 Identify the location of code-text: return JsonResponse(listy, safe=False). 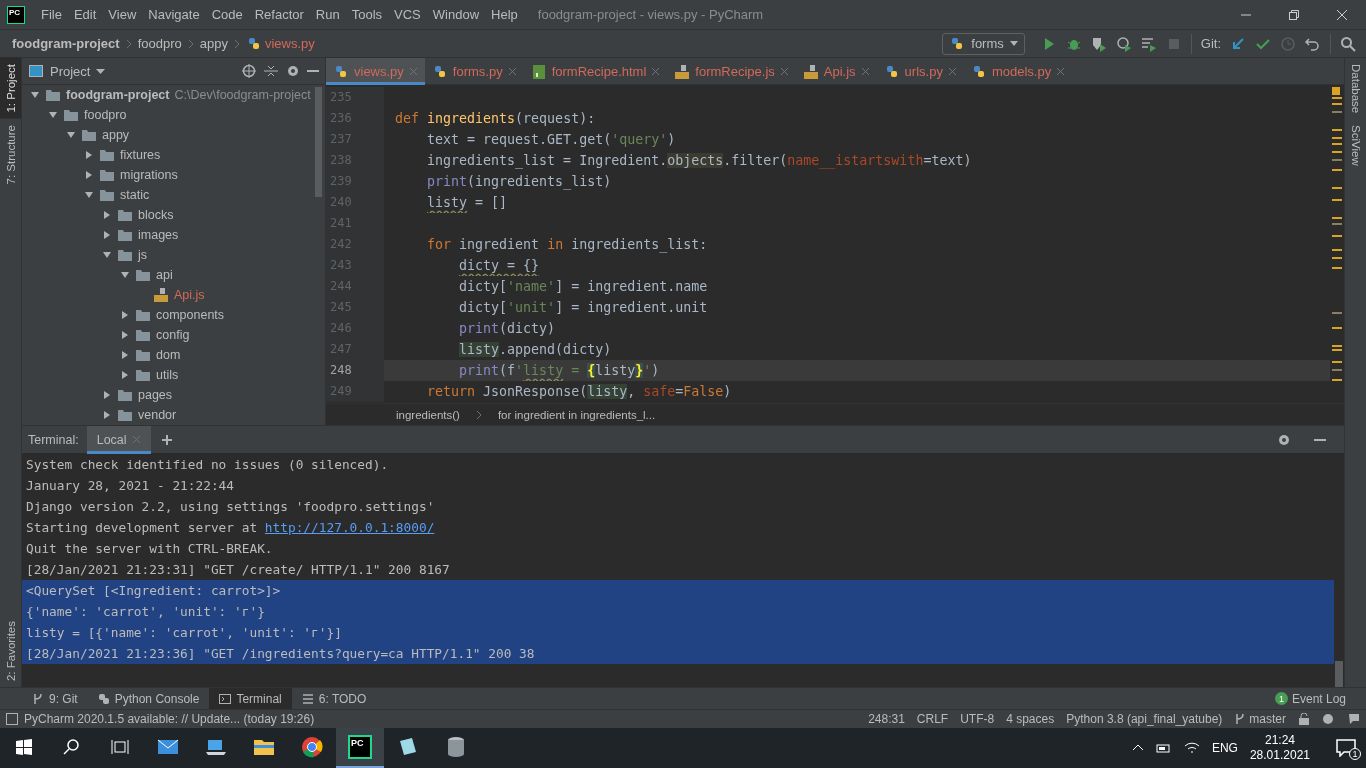
(579, 391).